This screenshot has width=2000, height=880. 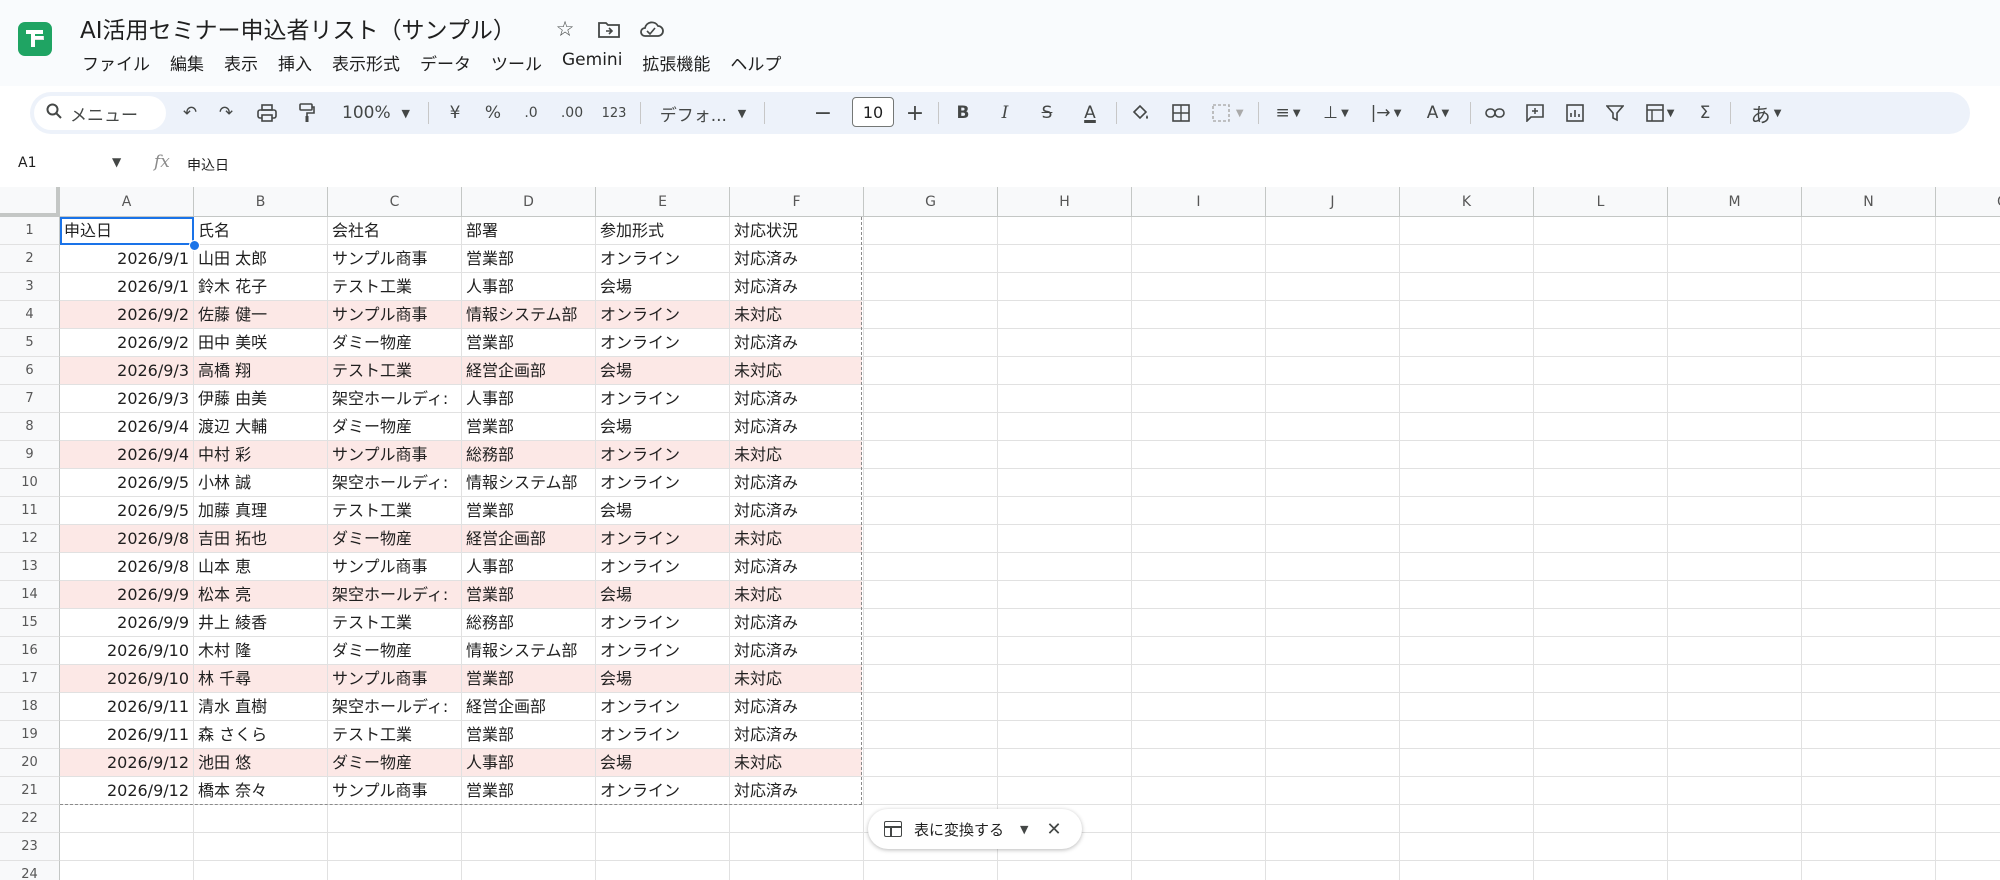 What do you see at coordinates (127, 202) in the screenshot?
I see `column-header-a: A` at bounding box center [127, 202].